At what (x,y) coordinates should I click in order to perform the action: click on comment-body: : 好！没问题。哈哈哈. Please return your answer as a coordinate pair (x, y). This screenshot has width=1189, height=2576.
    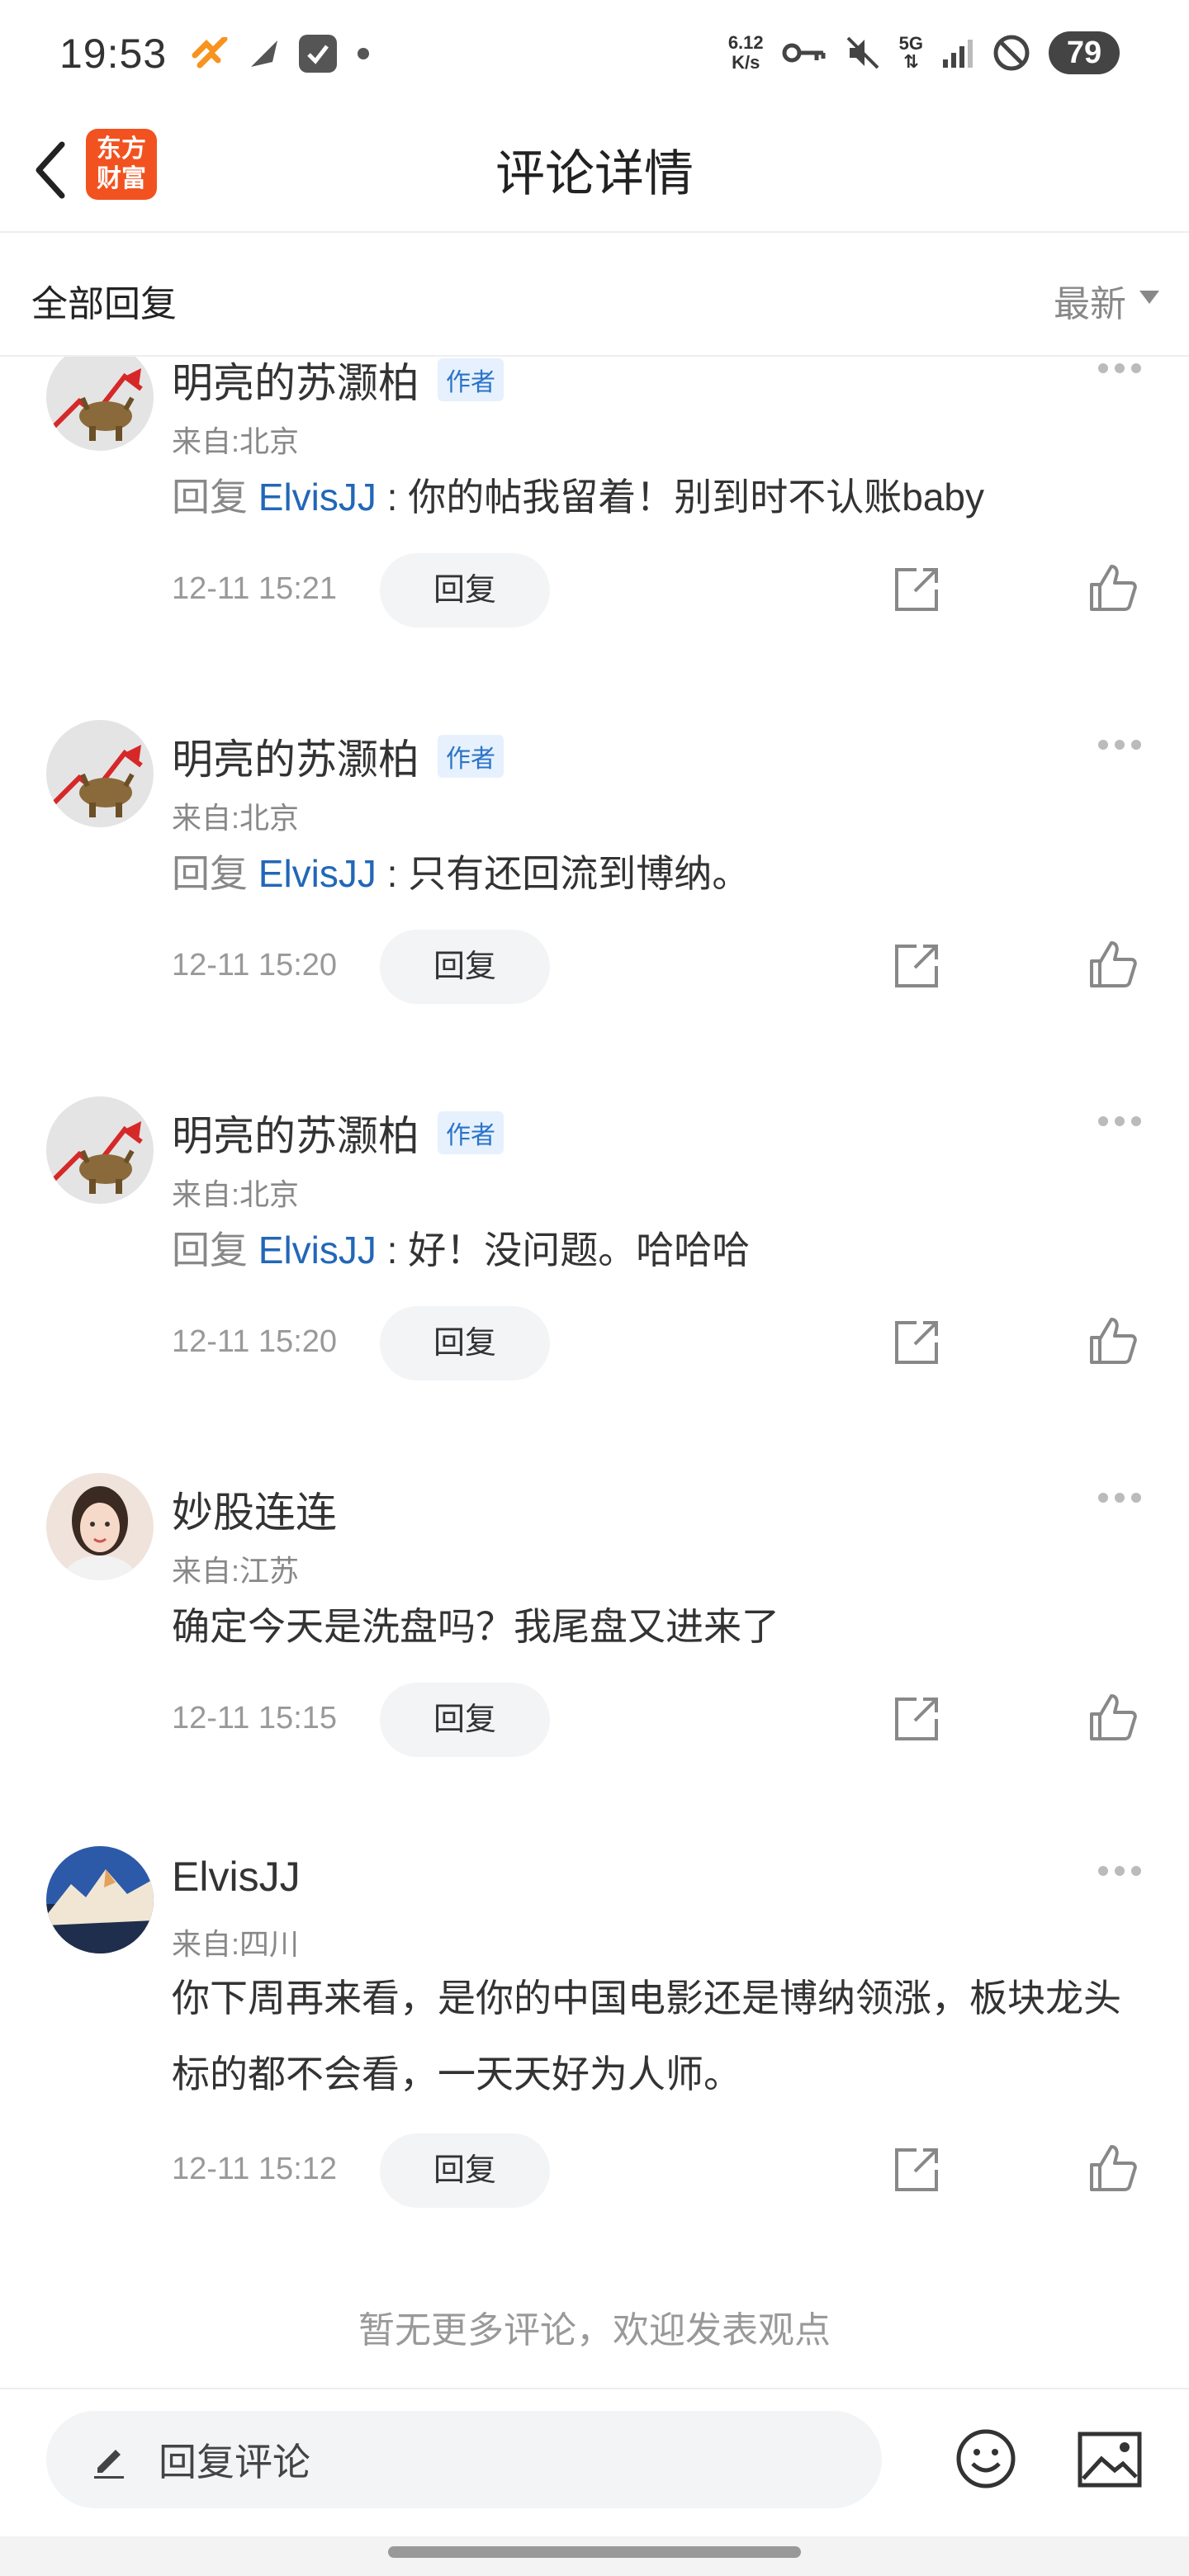
    Looking at the image, I should click on (563, 1250).